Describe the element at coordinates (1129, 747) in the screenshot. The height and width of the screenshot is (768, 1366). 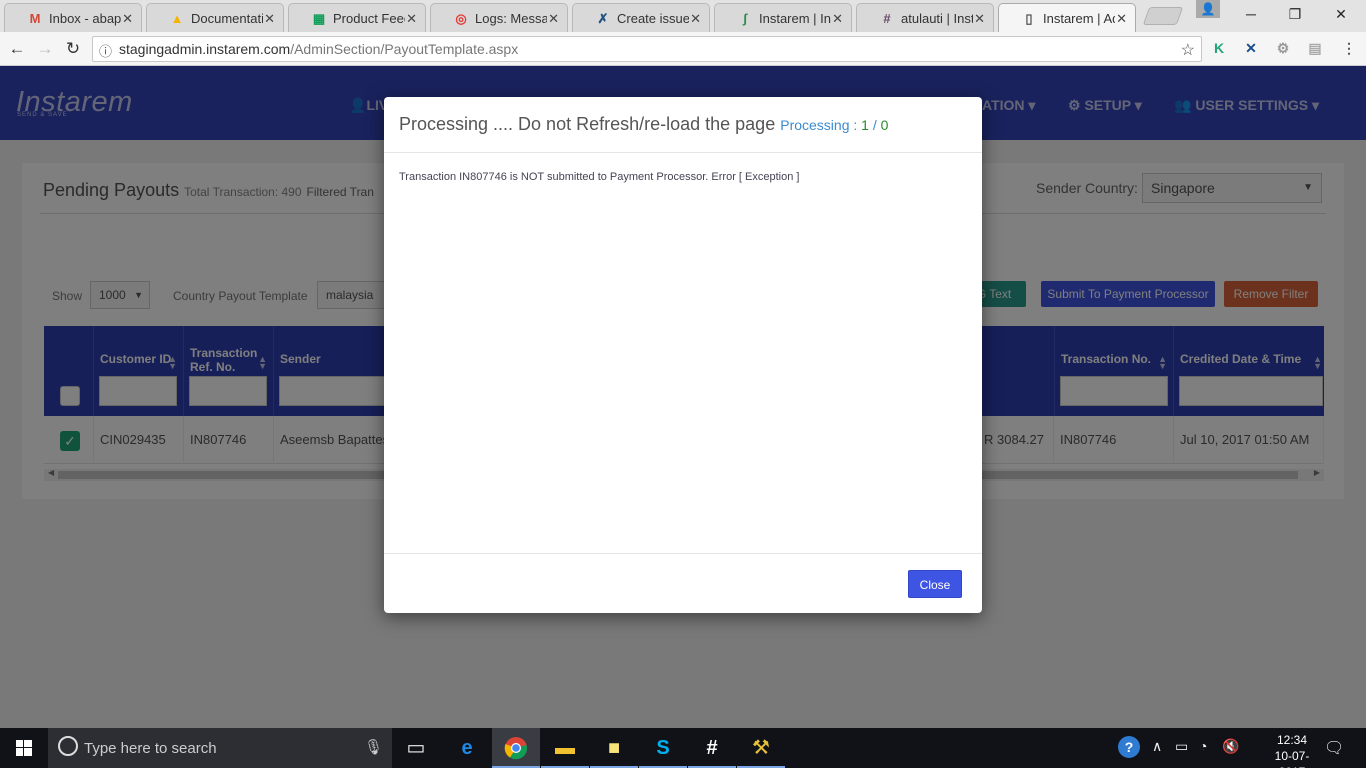
I see `help-icon: ?` at that location.